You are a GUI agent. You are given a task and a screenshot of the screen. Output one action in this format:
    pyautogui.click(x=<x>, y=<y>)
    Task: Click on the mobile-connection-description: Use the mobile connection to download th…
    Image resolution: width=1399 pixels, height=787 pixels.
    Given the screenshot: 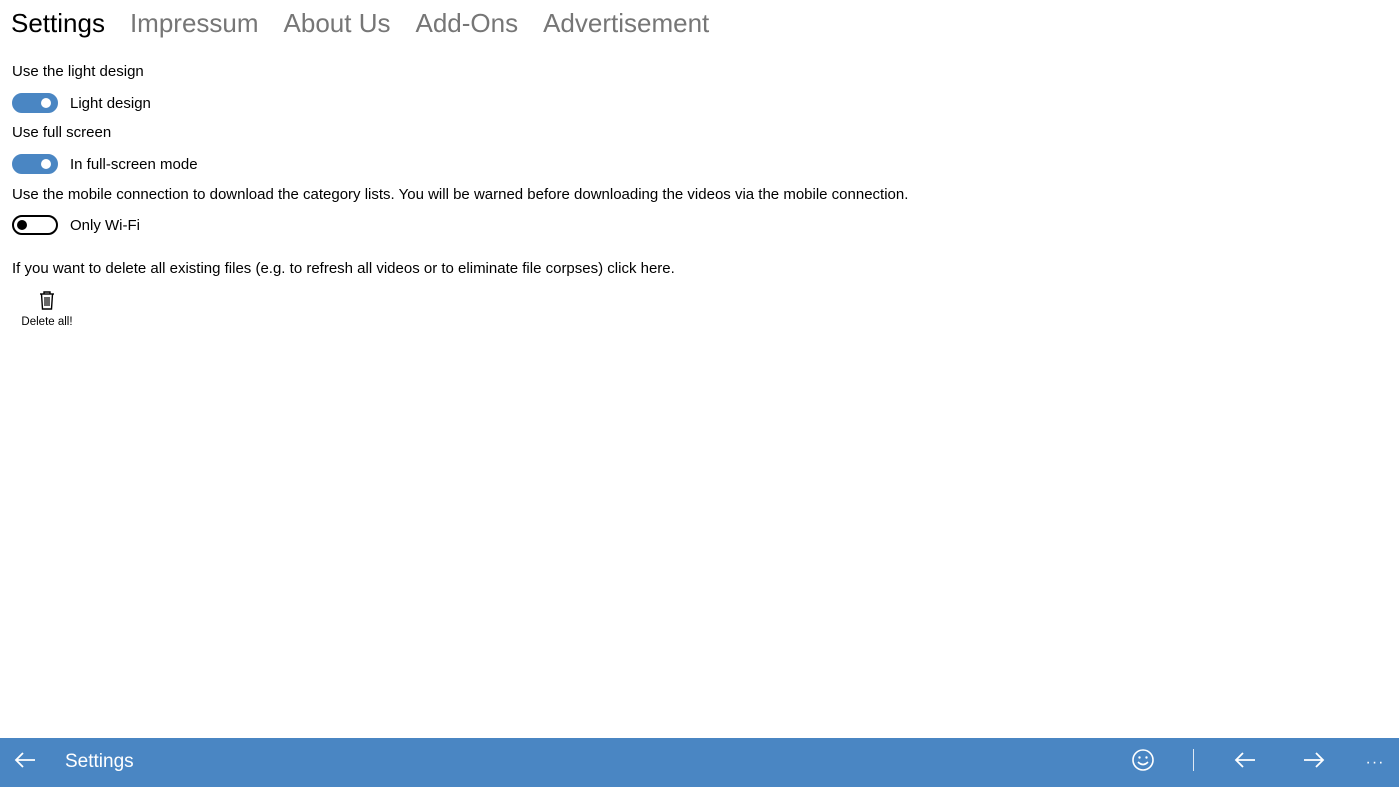 What is the action you would take?
    pyautogui.click(x=460, y=194)
    